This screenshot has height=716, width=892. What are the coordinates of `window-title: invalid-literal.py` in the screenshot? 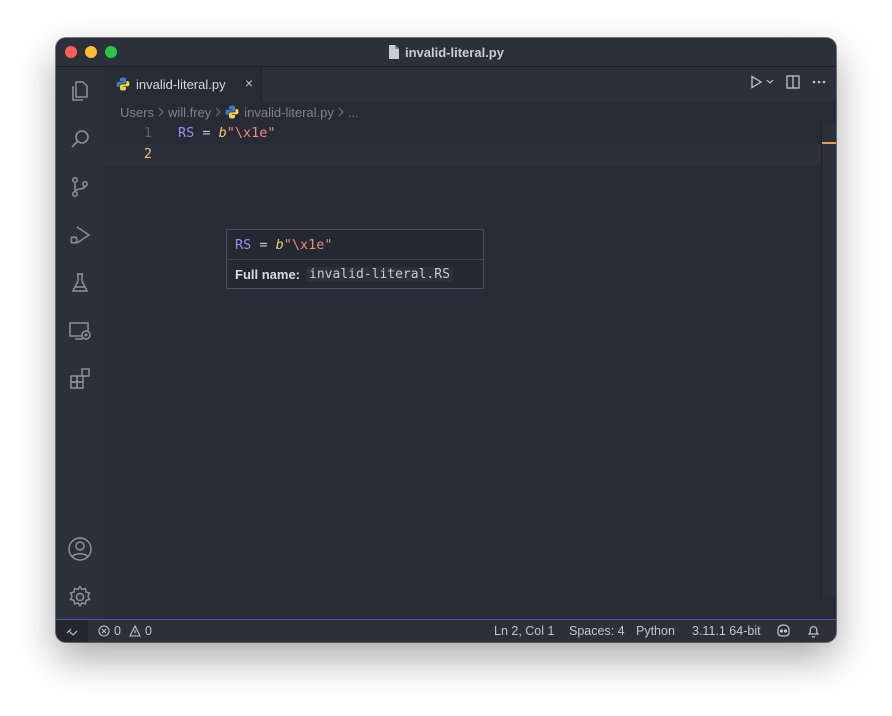 It's located at (446, 52).